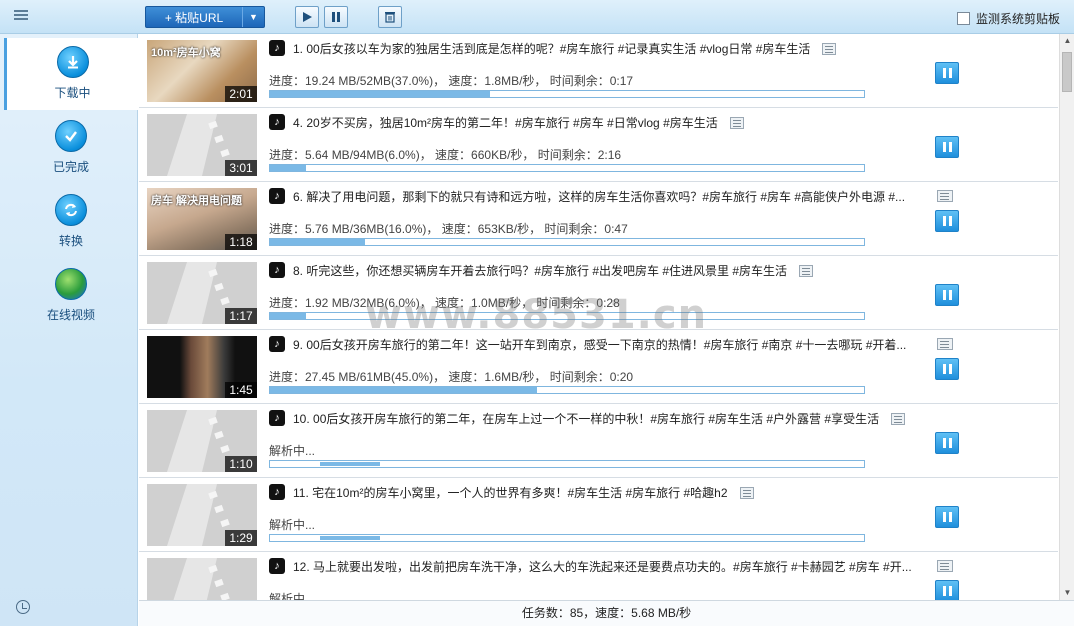  I want to click on video-thumbnail: 房车 解决用电问题 1:18, so click(202, 219).